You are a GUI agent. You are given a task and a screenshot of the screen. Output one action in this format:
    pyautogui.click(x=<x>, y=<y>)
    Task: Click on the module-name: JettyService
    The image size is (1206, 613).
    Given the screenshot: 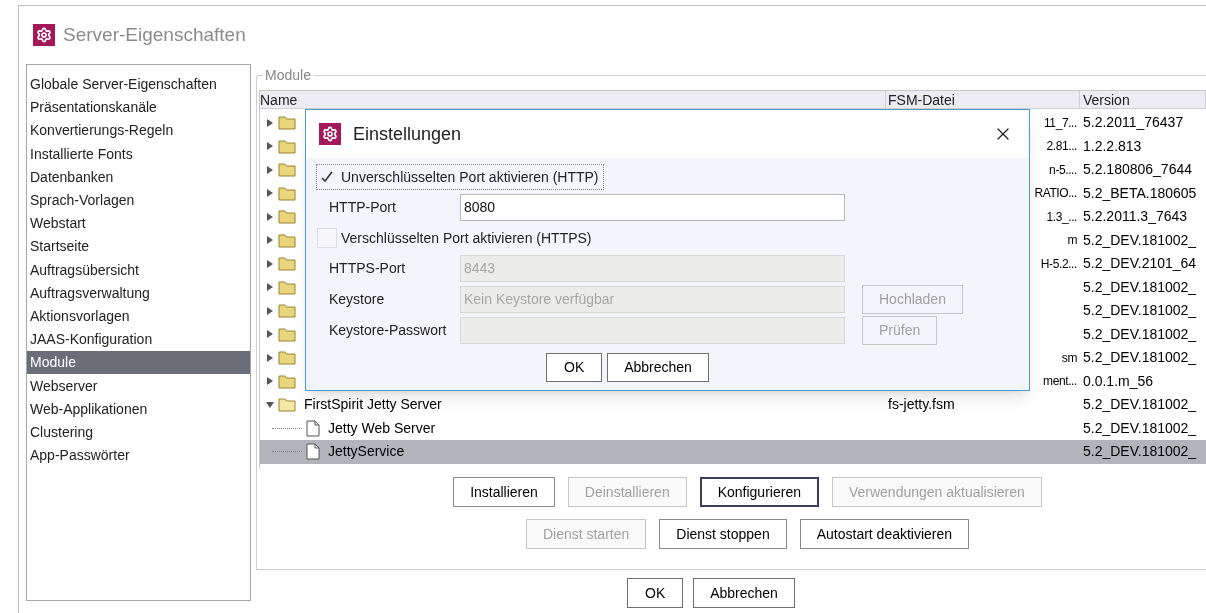 What is the action you would take?
    pyautogui.click(x=366, y=452)
    